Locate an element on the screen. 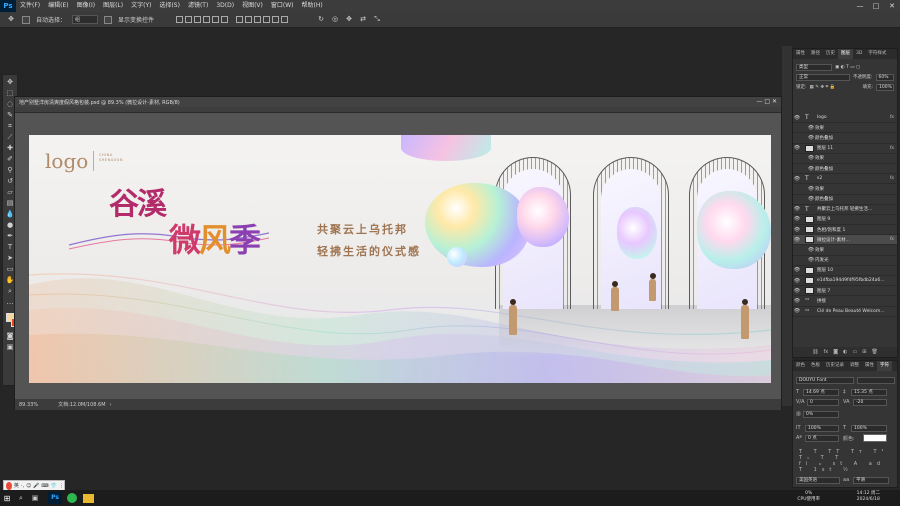 The image size is (900, 506). tab-character: 字符 is located at coordinates (884, 366).